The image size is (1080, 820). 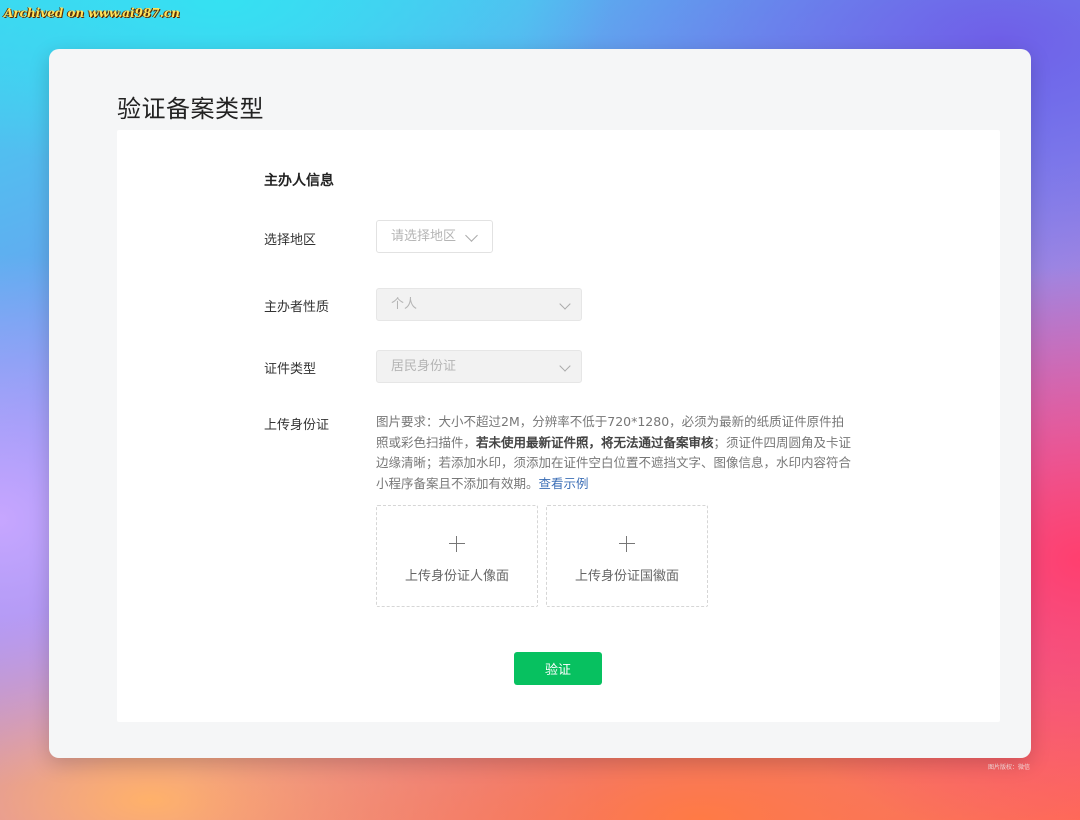 I want to click on id-type-select: 居民身份证, so click(x=479, y=366).